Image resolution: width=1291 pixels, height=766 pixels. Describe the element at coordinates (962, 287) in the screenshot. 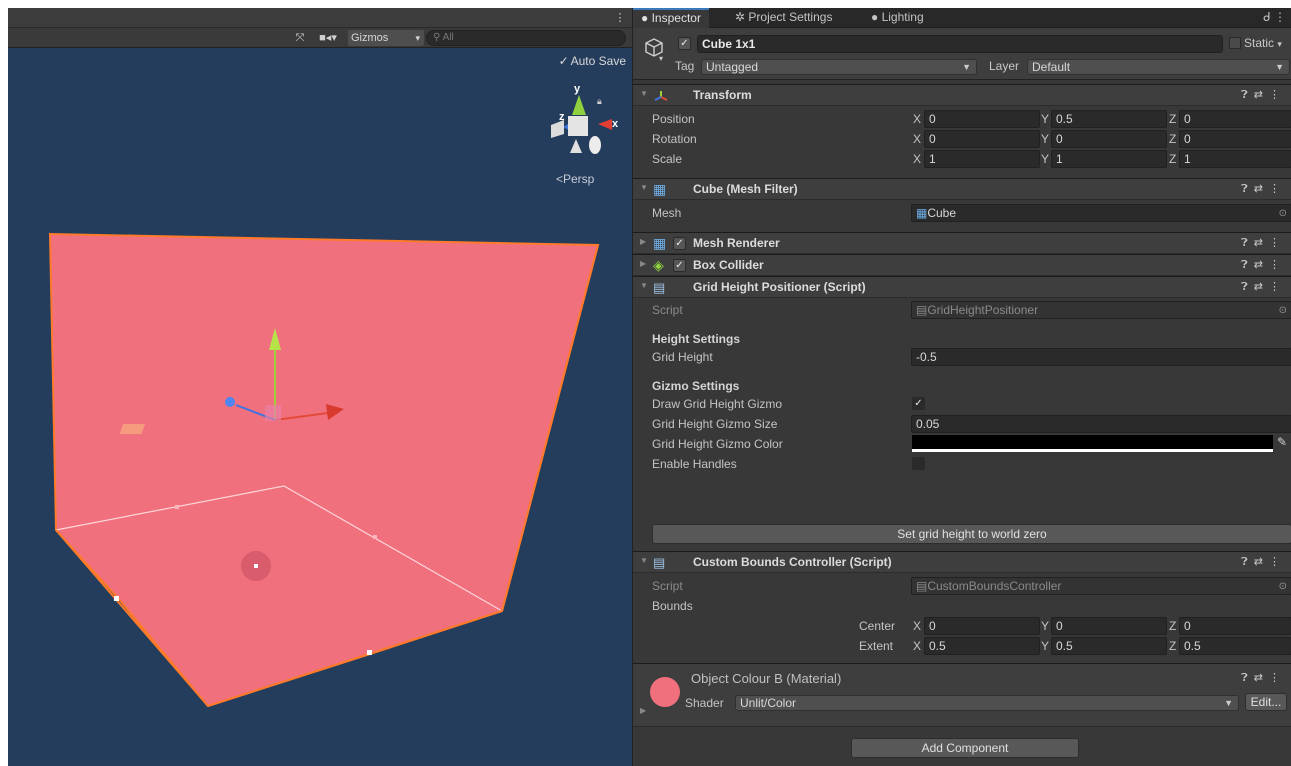

I see `grid-height-positioner-header: ▼ ▤ Grid Height Positioner (Script) ❓︎⇄⋮` at that location.